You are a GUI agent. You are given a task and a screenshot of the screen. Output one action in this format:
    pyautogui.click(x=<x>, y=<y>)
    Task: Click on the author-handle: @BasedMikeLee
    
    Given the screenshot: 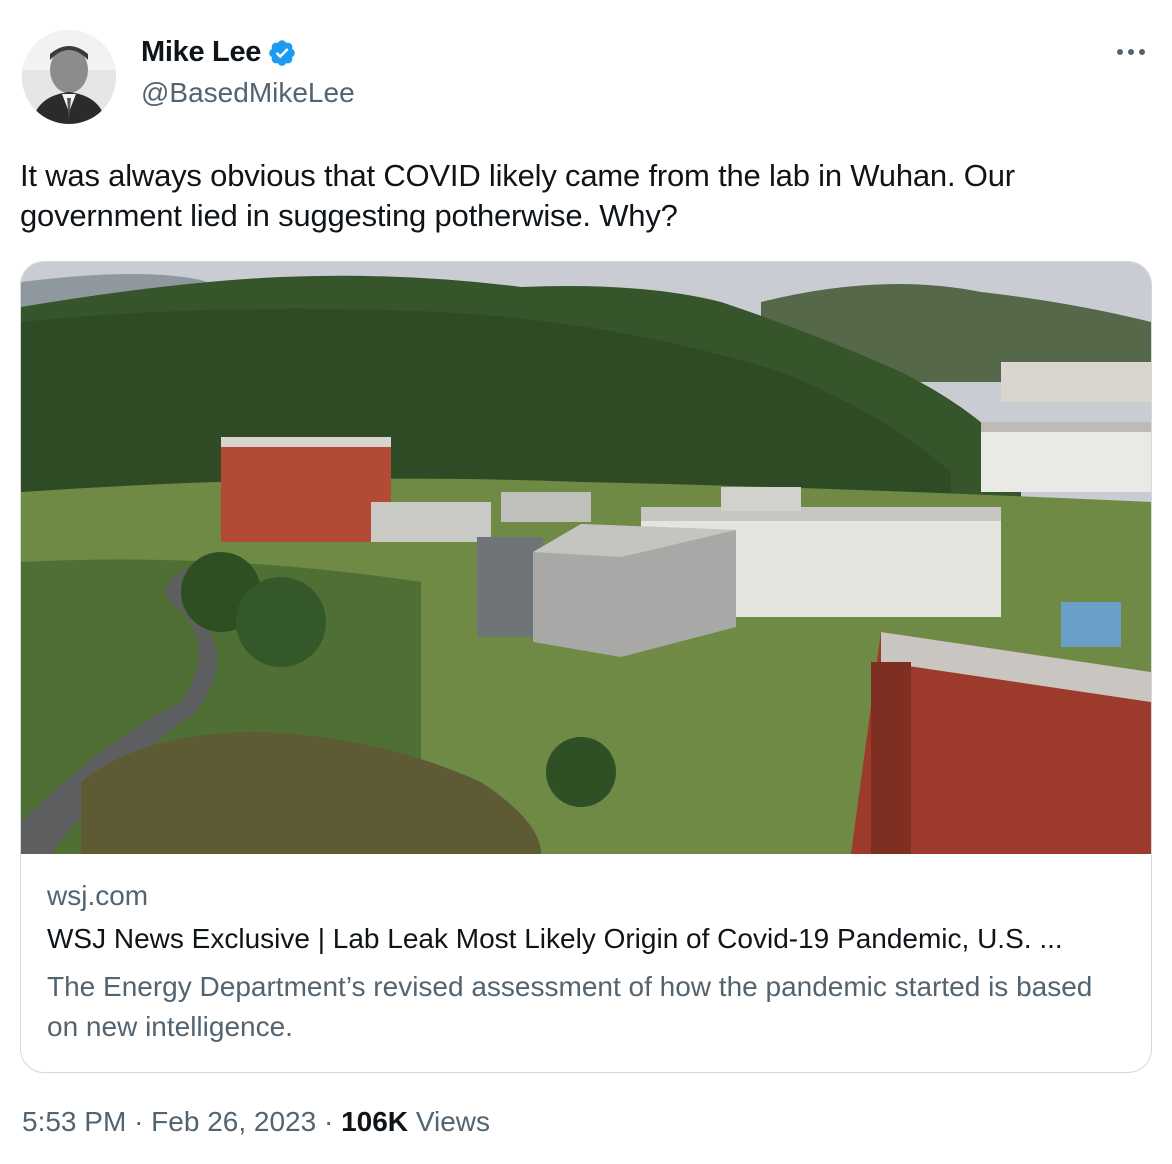 What is the action you would take?
    pyautogui.click(x=248, y=93)
    